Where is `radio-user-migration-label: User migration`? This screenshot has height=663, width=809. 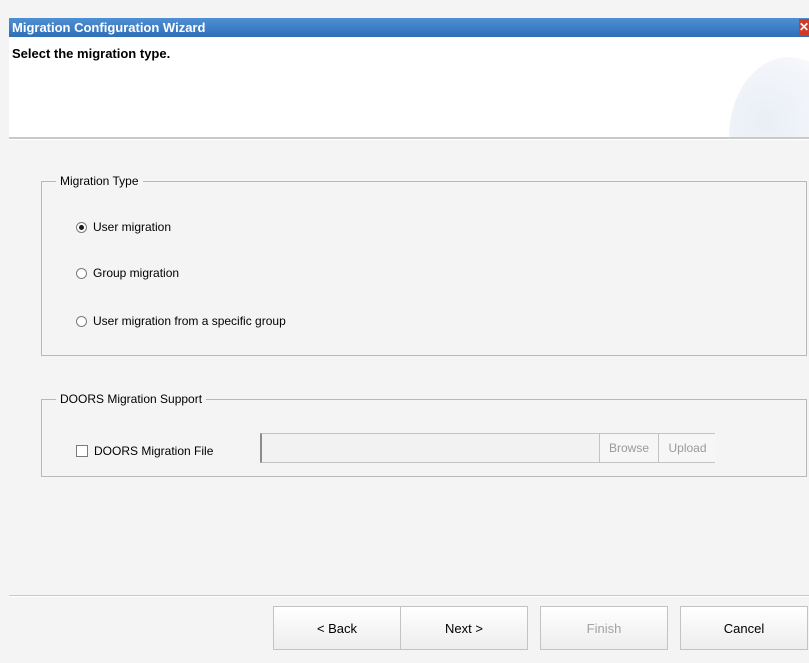 radio-user-migration-label: User migration is located at coordinates (132, 227).